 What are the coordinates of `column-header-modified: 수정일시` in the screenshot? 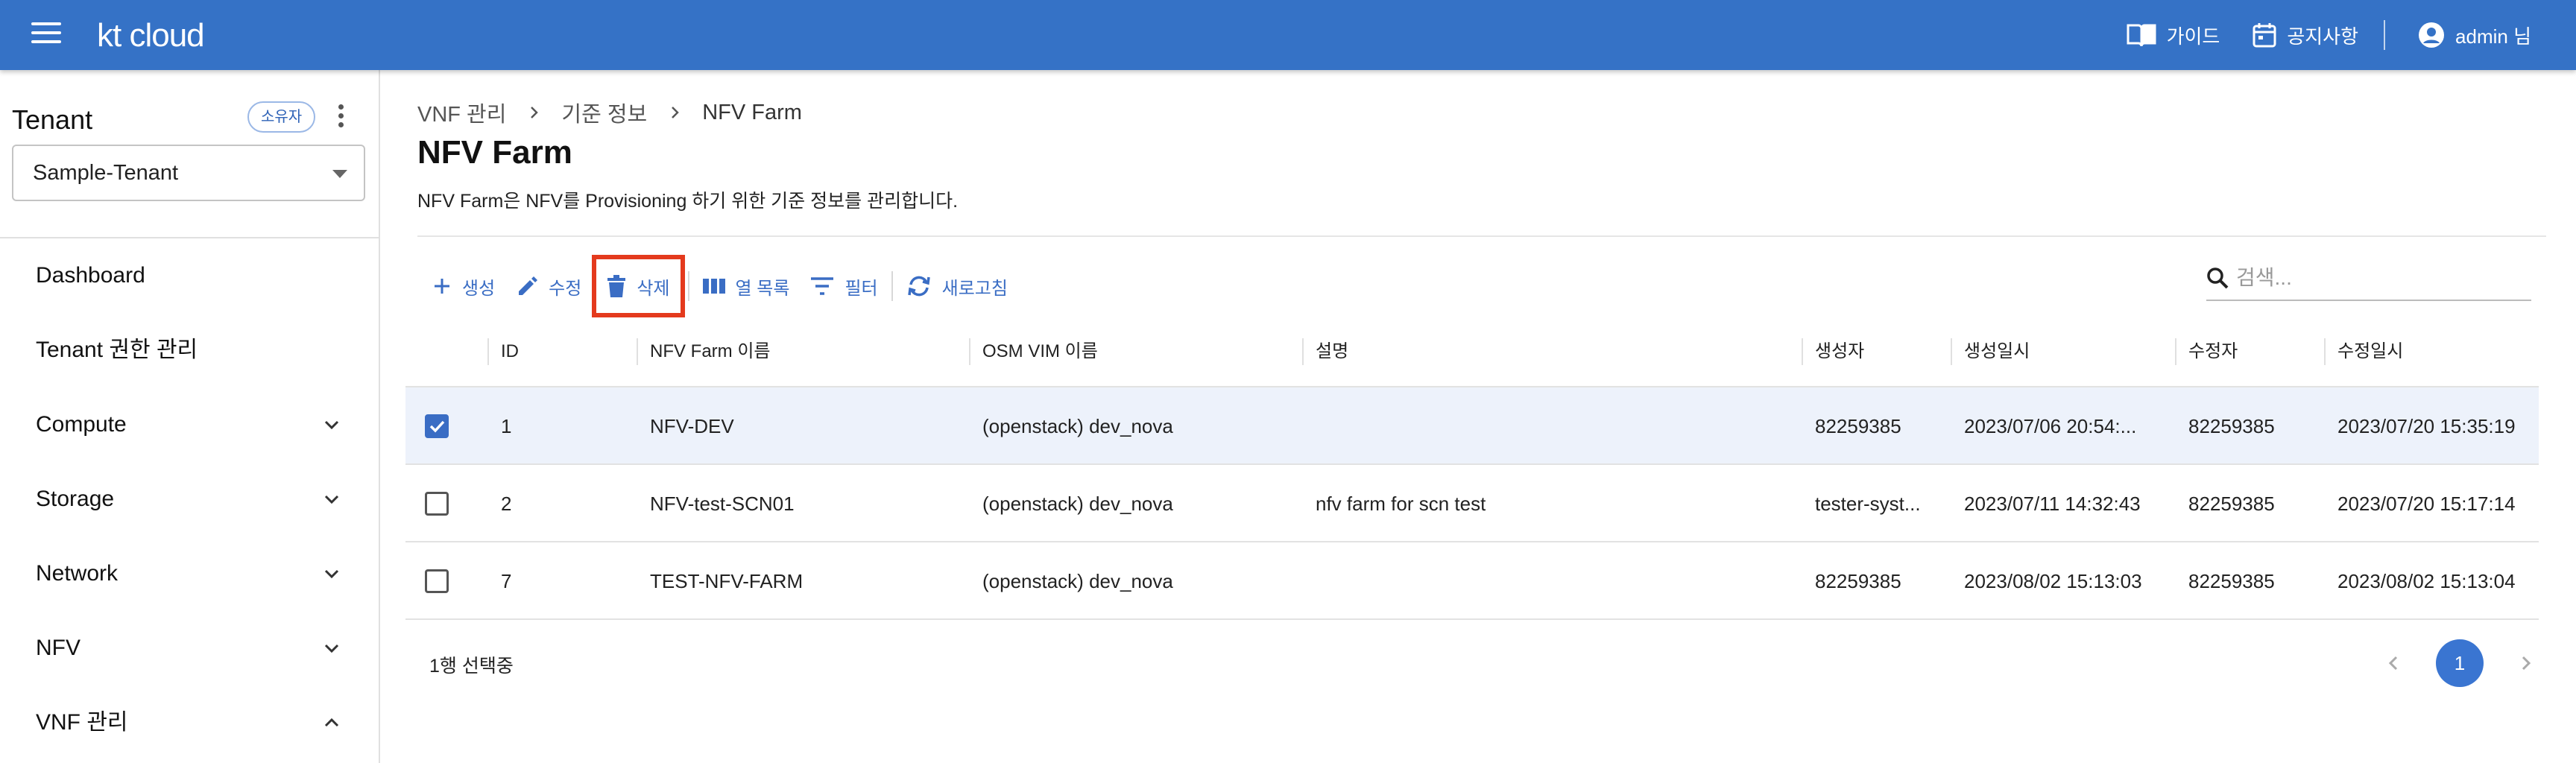 It's located at (2363, 351).